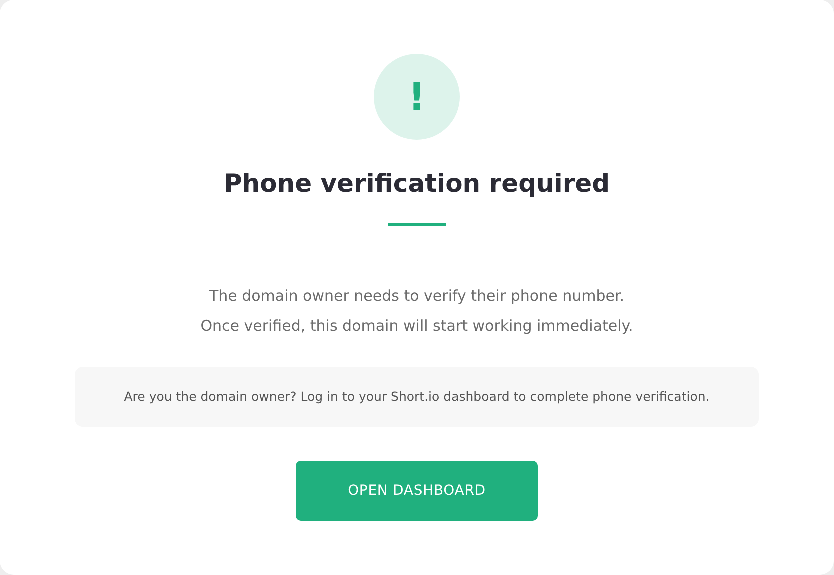 The width and height of the screenshot is (834, 575). What do you see at coordinates (417, 97) in the screenshot?
I see `alert-badge: !` at bounding box center [417, 97].